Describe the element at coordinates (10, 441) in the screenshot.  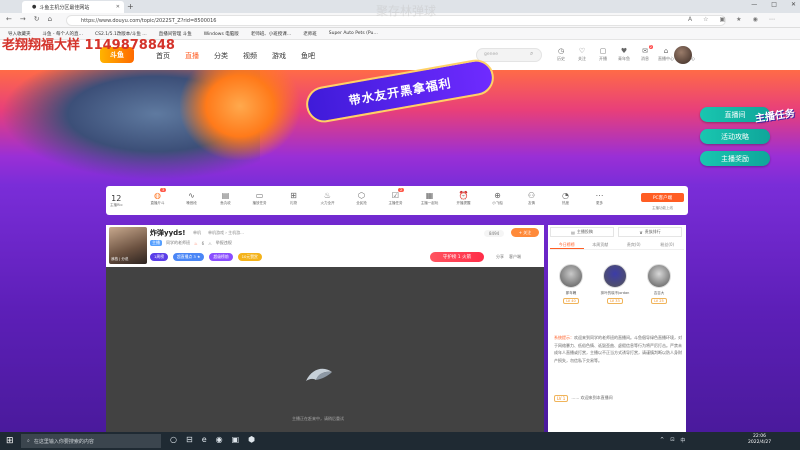
I see `windows-start-icon: ⊞` at that location.